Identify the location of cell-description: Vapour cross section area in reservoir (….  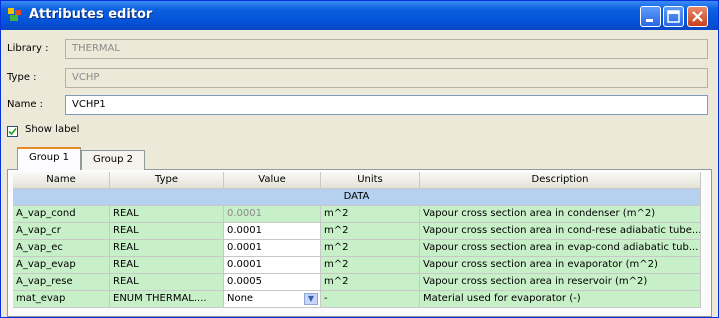
(560, 282).